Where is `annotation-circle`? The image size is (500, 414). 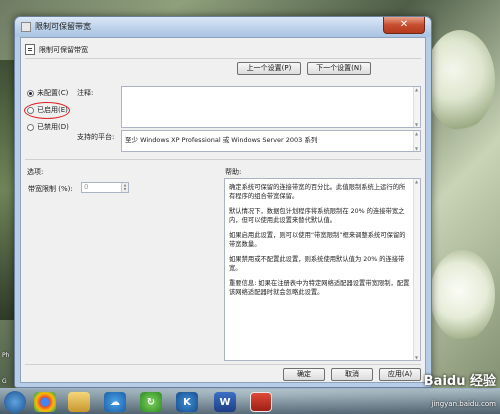
annotation-circle is located at coordinates (47, 110).